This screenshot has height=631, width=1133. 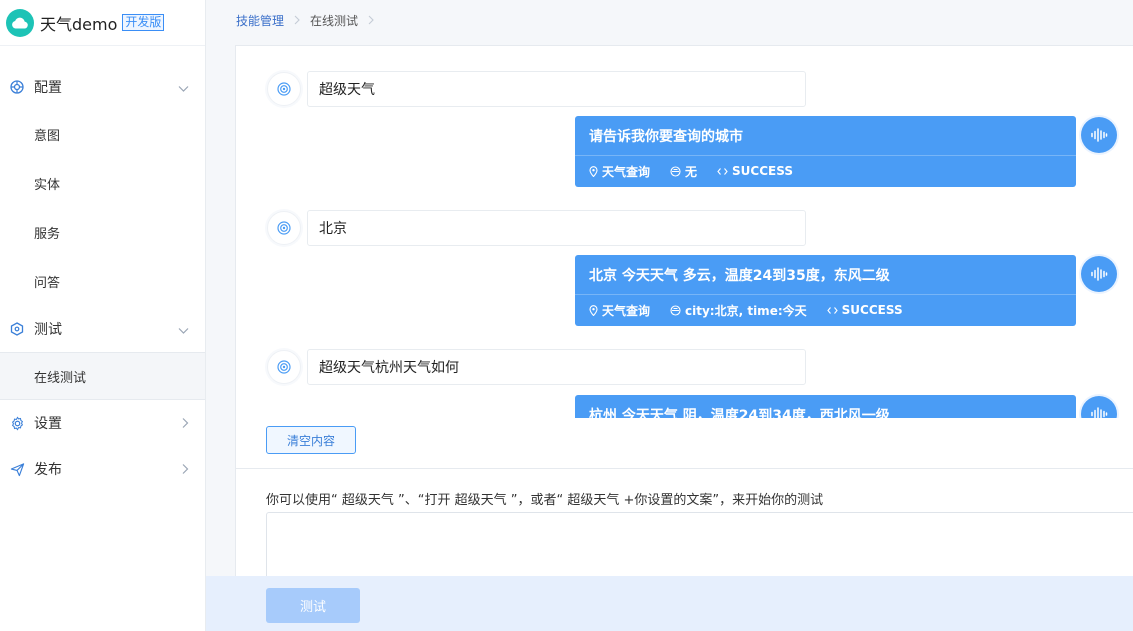 I want to click on bot-message-text: 北京 今天天气 多云，温度24到35度，东风二级, so click(x=825, y=275).